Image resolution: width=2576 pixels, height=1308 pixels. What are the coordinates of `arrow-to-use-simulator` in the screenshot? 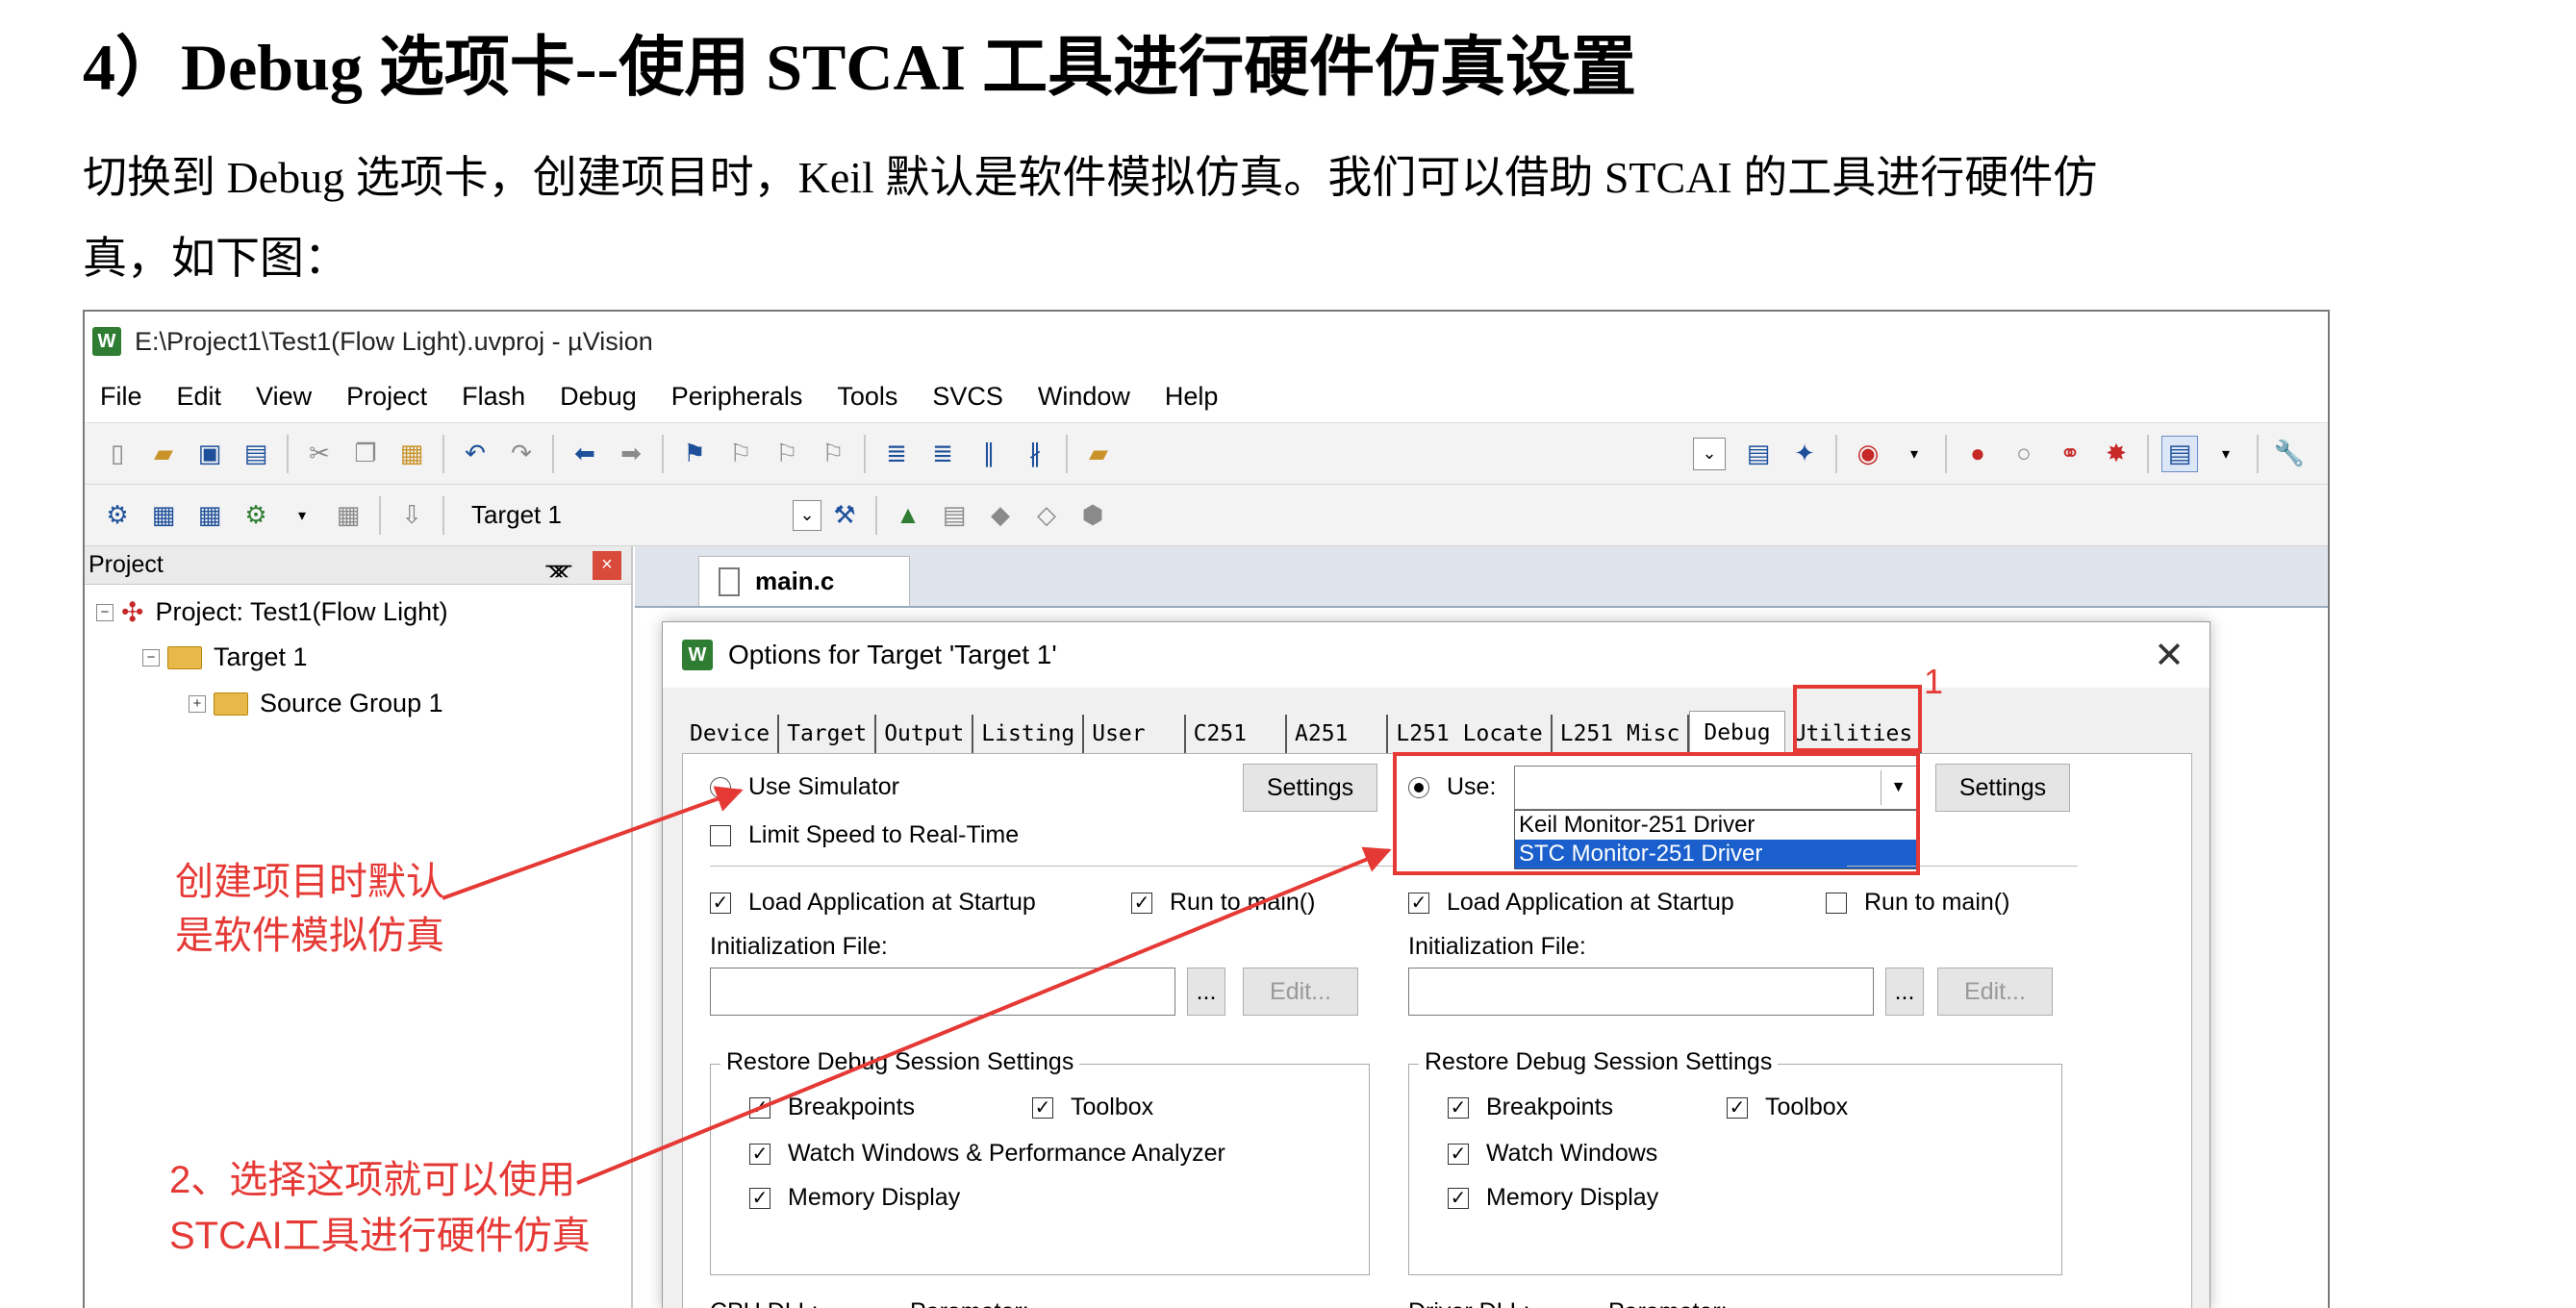 It's located at (593, 843).